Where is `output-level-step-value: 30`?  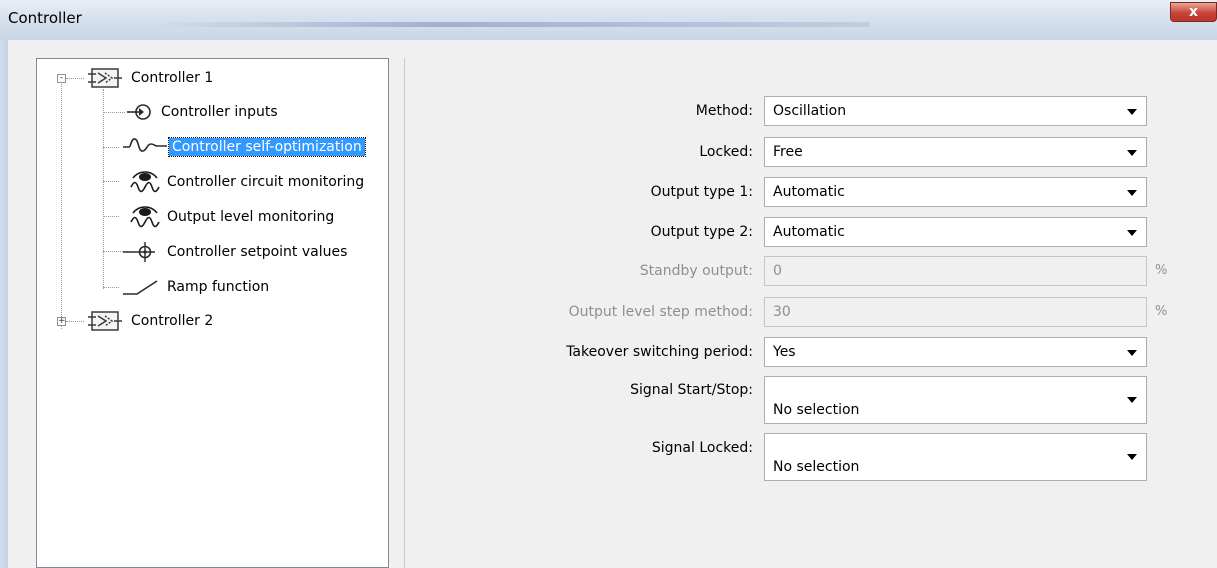
output-level-step-value: 30 is located at coordinates (782, 312).